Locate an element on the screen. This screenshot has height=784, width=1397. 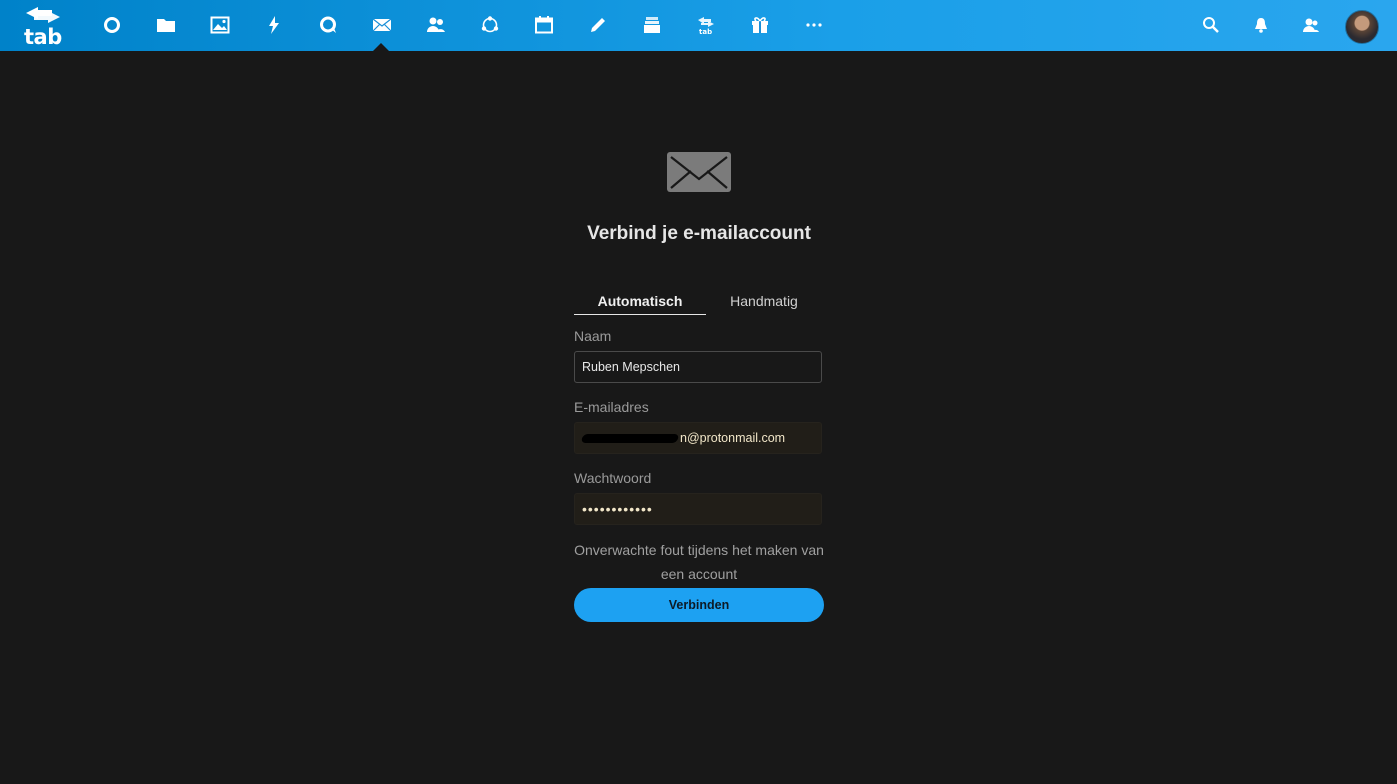
calendar-icon is located at coordinates (544, 25).